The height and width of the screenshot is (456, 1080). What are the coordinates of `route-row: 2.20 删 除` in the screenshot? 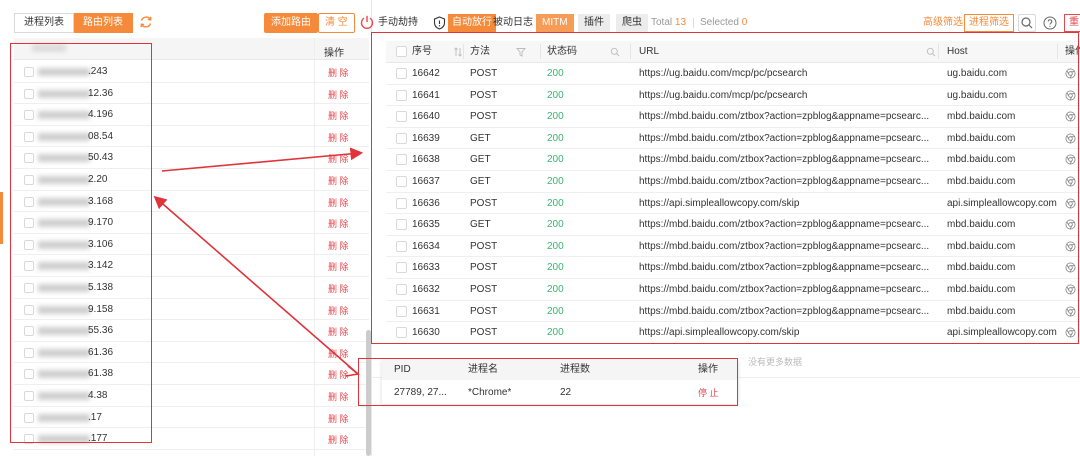 It's located at (191, 180).